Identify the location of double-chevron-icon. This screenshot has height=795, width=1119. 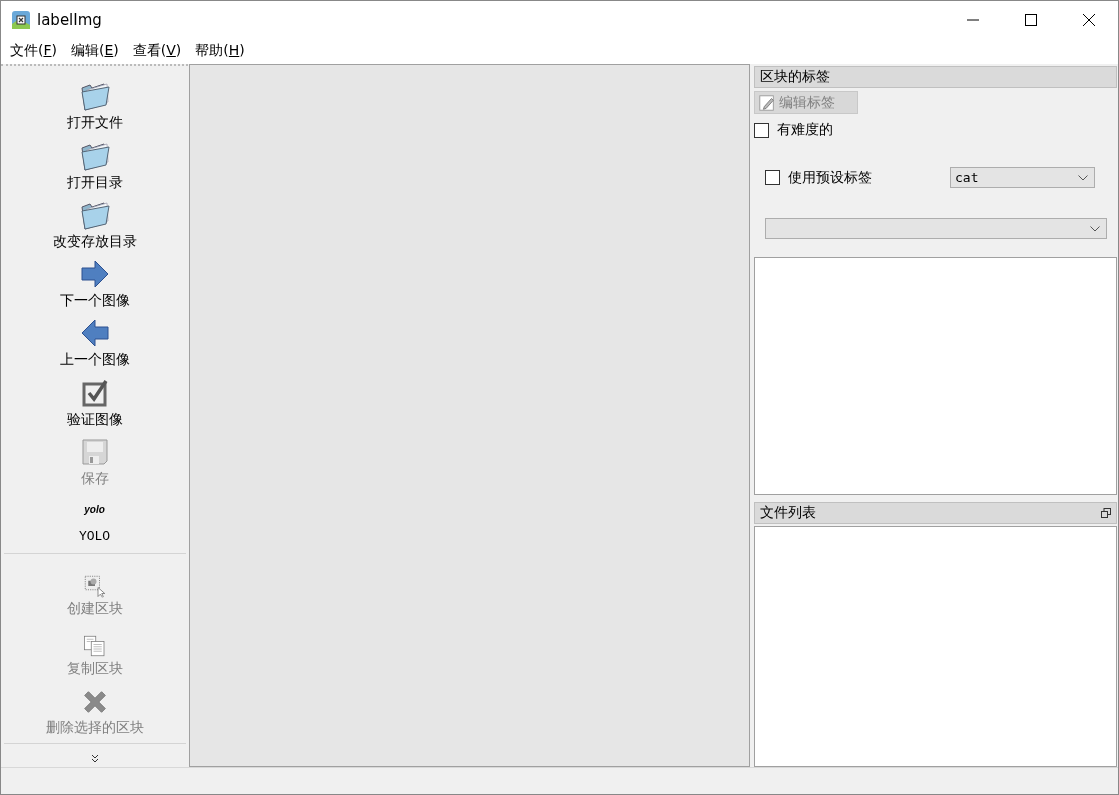
(94, 758).